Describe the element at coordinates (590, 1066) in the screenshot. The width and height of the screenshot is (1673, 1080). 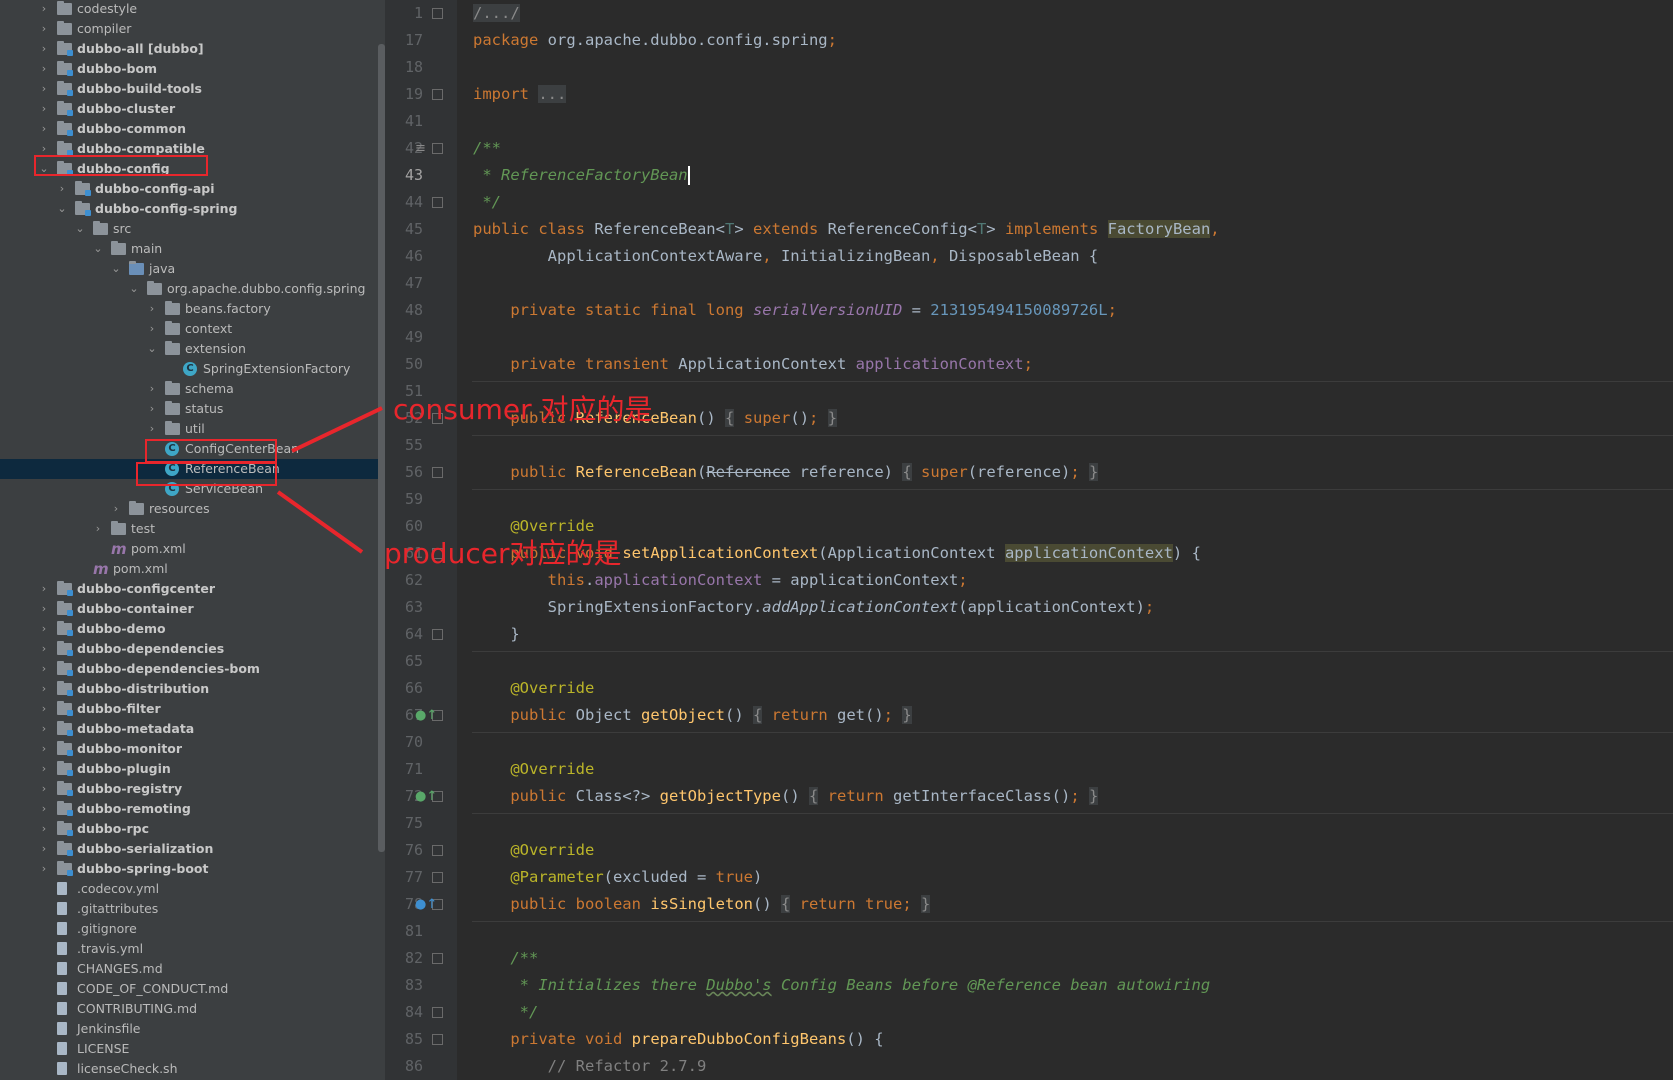
I see `code-line: // Refactor 2.7.9` at that location.